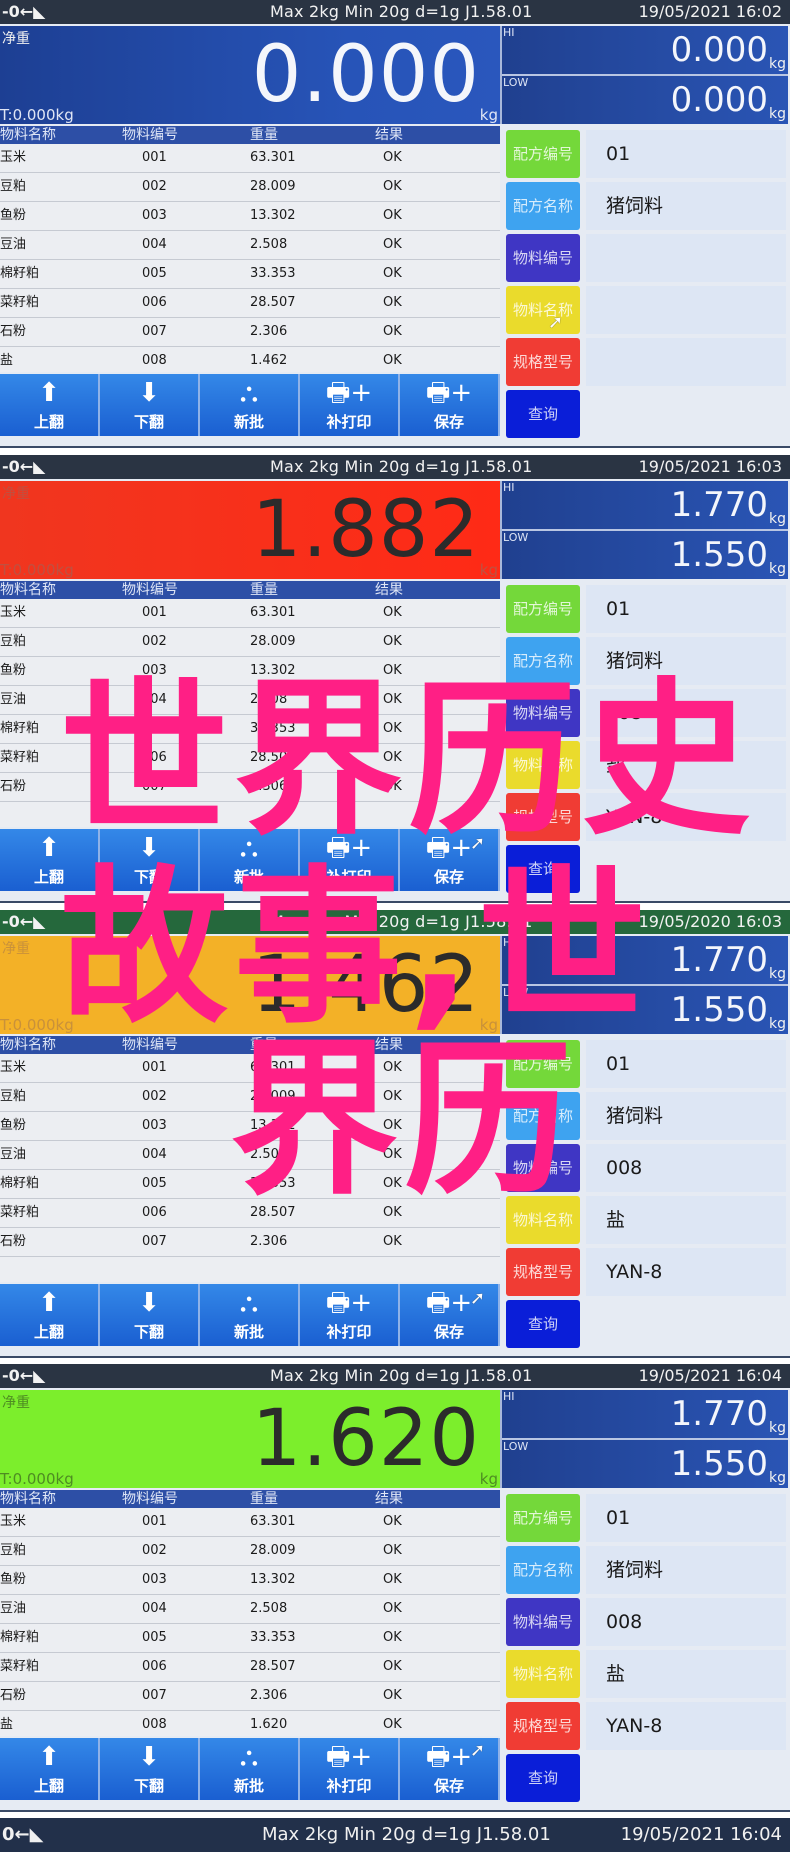  What do you see at coordinates (13, 157) in the screenshot?
I see `material-name: 玉米` at bounding box center [13, 157].